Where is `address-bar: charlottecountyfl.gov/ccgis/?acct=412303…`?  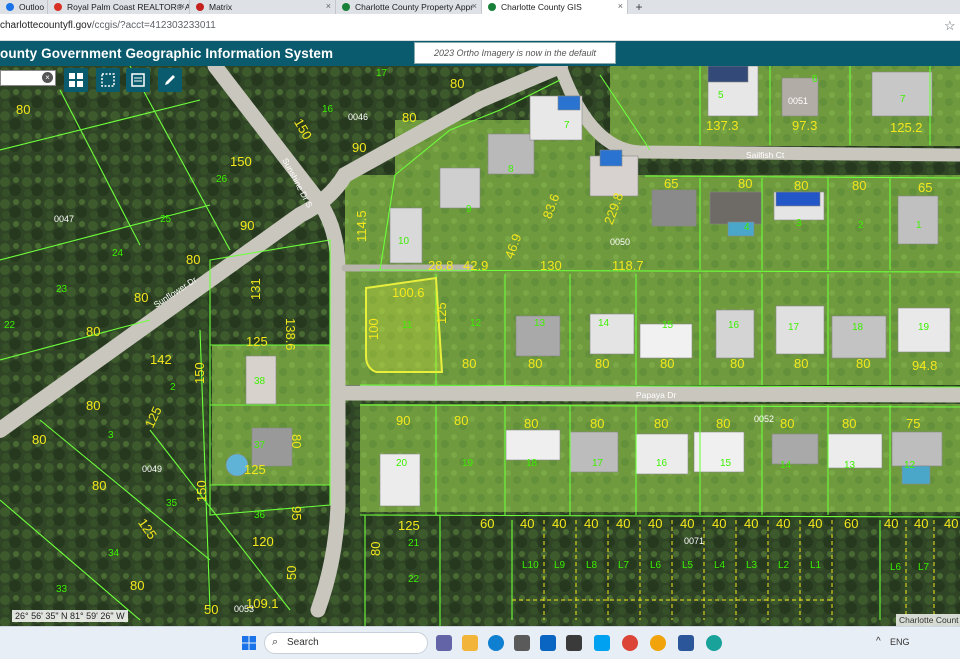 address-bar: charlottecountyfl.gov/ccgis/?acct=412303… is located at coordinates (480, 27).